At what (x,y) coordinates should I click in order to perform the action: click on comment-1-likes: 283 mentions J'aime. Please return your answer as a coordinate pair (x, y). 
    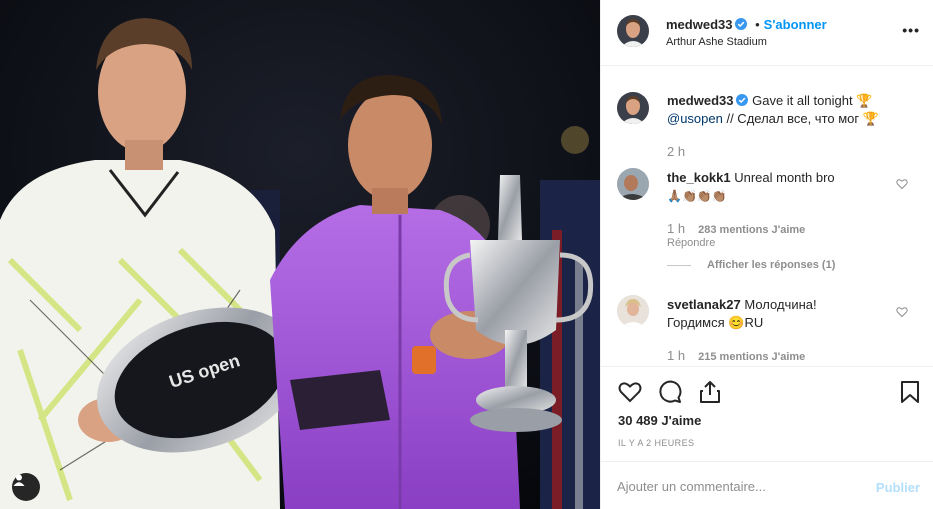
    Looking at the image, I should click on (751, 230).